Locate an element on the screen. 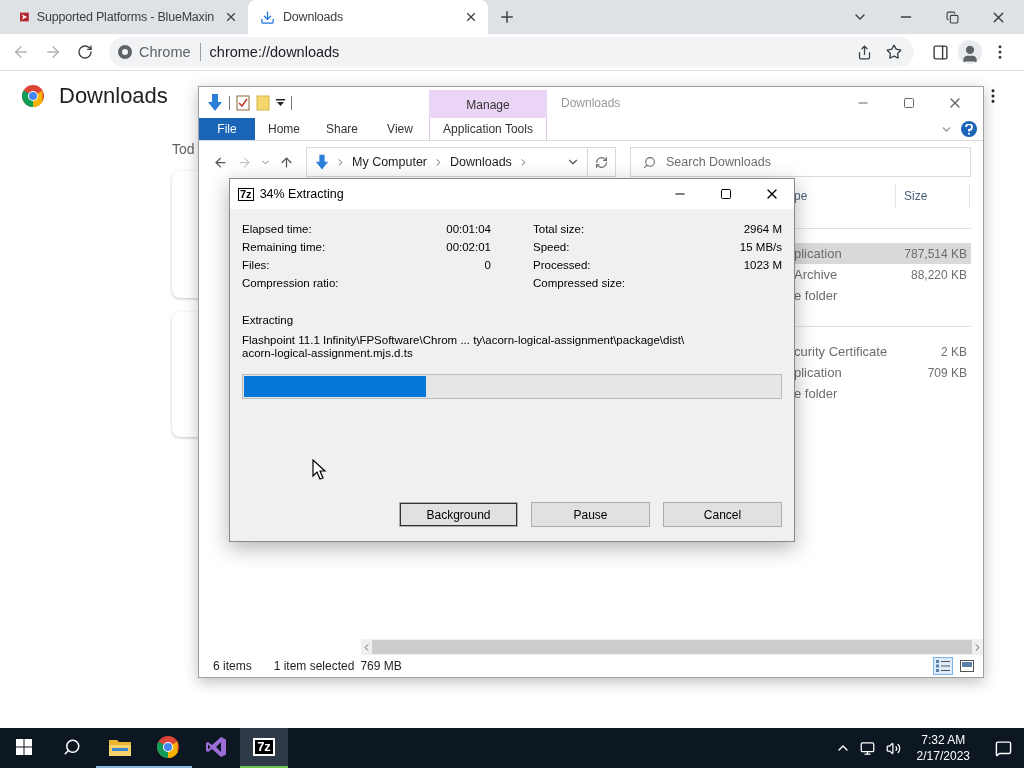 This screenshot has width=1024, height=768. dialog-title: 34% Extracting is located at coordinates (302, 194).